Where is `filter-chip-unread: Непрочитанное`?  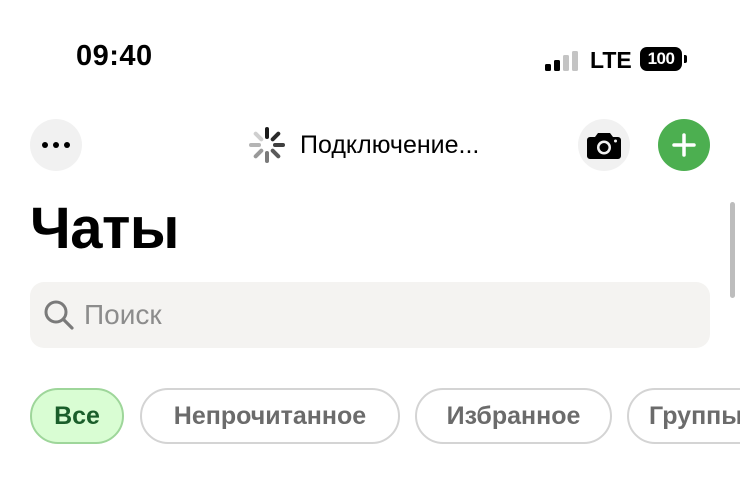
filter-chip-unread: Непрочитанное is located at coordinates (270, 416).